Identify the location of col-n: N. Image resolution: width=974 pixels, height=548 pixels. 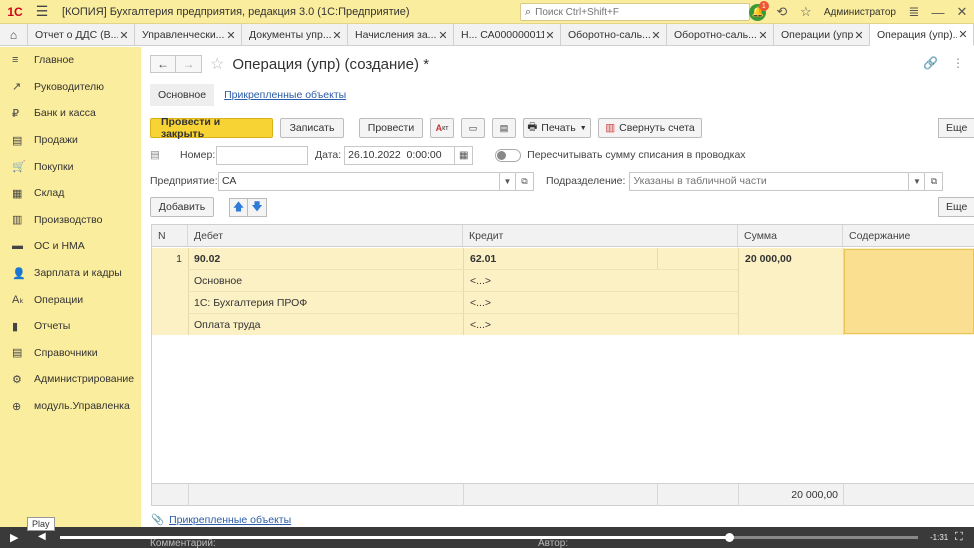
(170, 235).